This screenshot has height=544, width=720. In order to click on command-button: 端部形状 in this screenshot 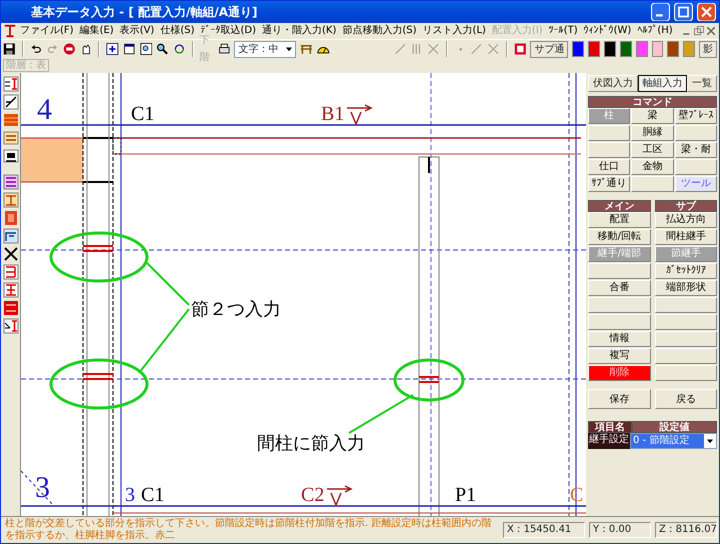, I will do `click(685, 288)`.